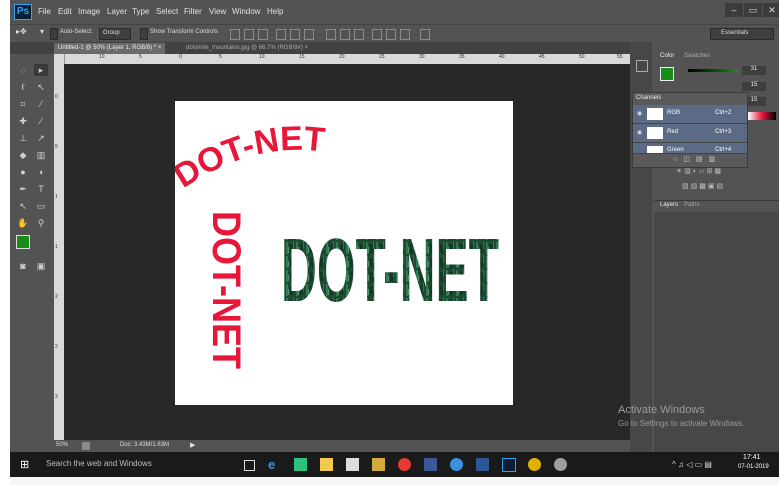 The height and width of the screenshot is (485, 779). What do you see at coordinates (235, 34) in the screenshot?
I see `align-top-icon` at bounding box center [235, 34].